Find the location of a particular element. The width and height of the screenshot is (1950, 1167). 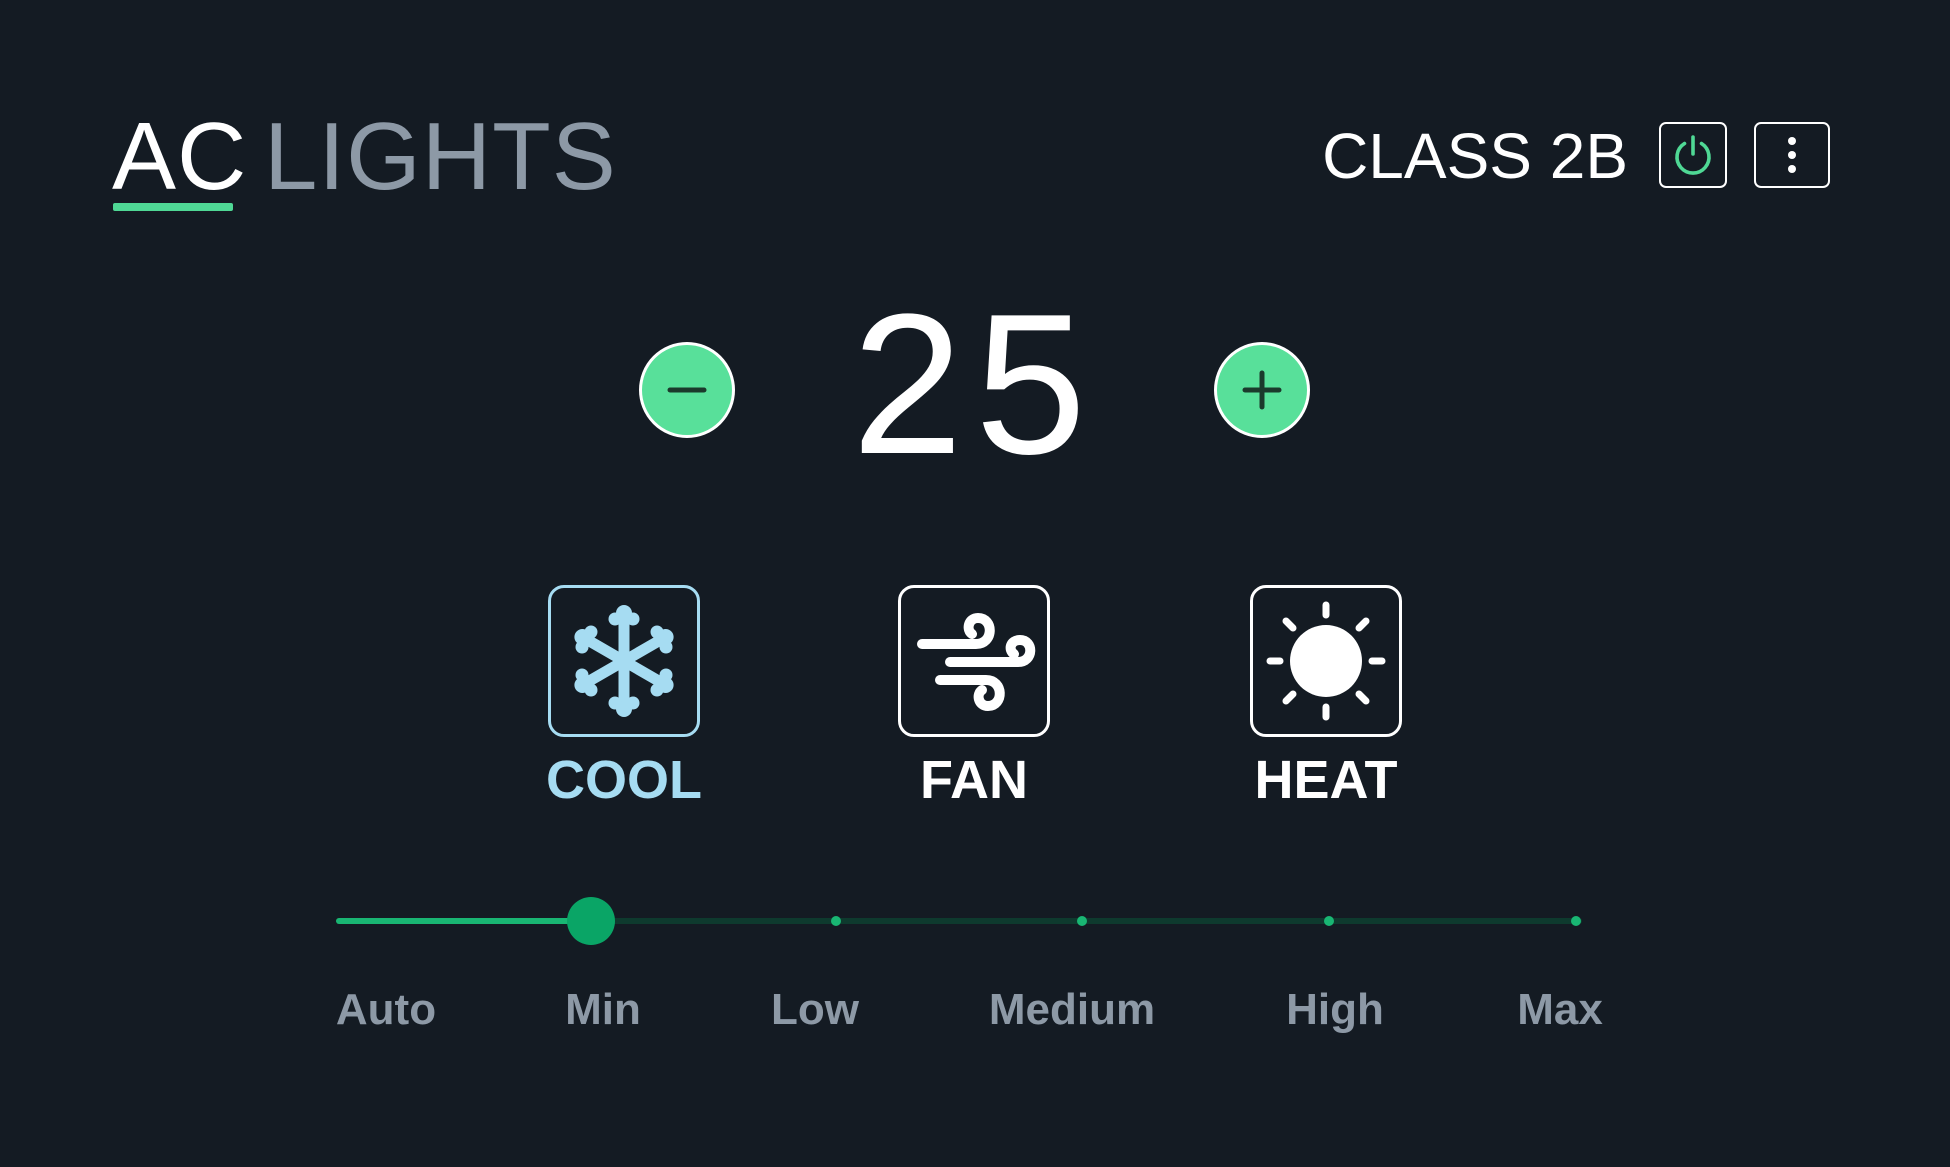

speed-label-low: Low is located at coordinates (815, 1010).